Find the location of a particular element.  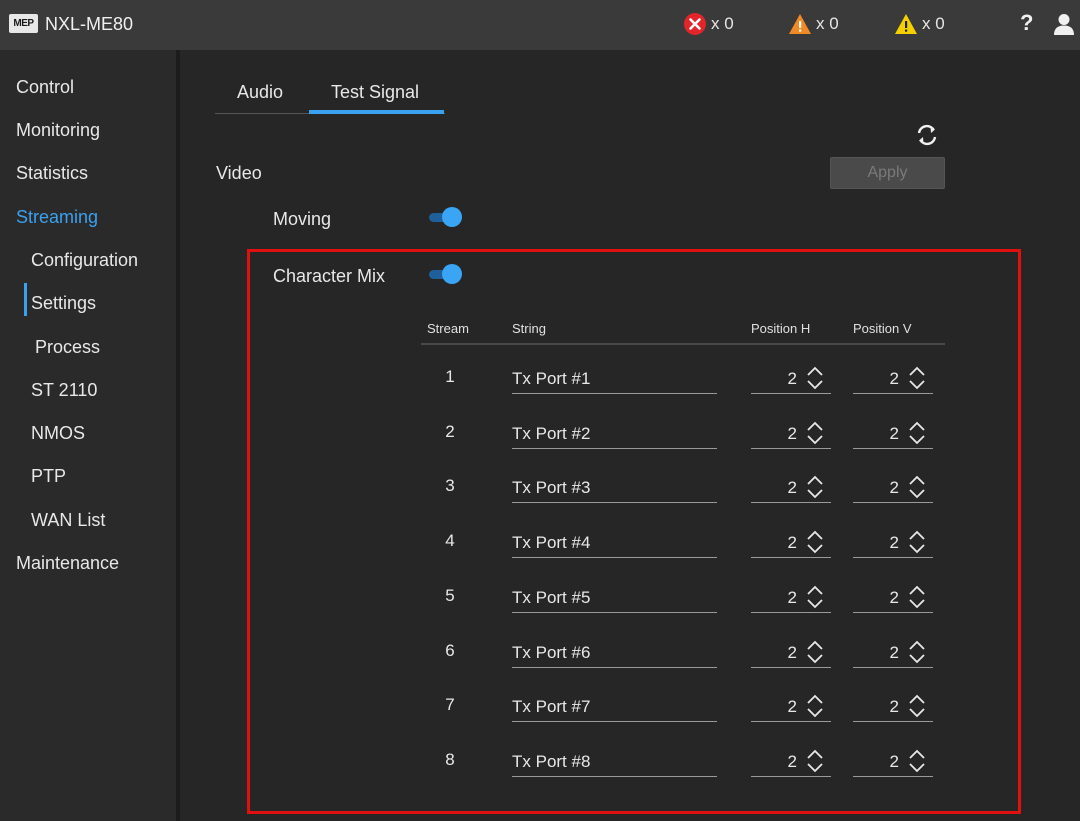

table-row: 1 Tx Port #1 2 2 is located at coordinates (540, 393).